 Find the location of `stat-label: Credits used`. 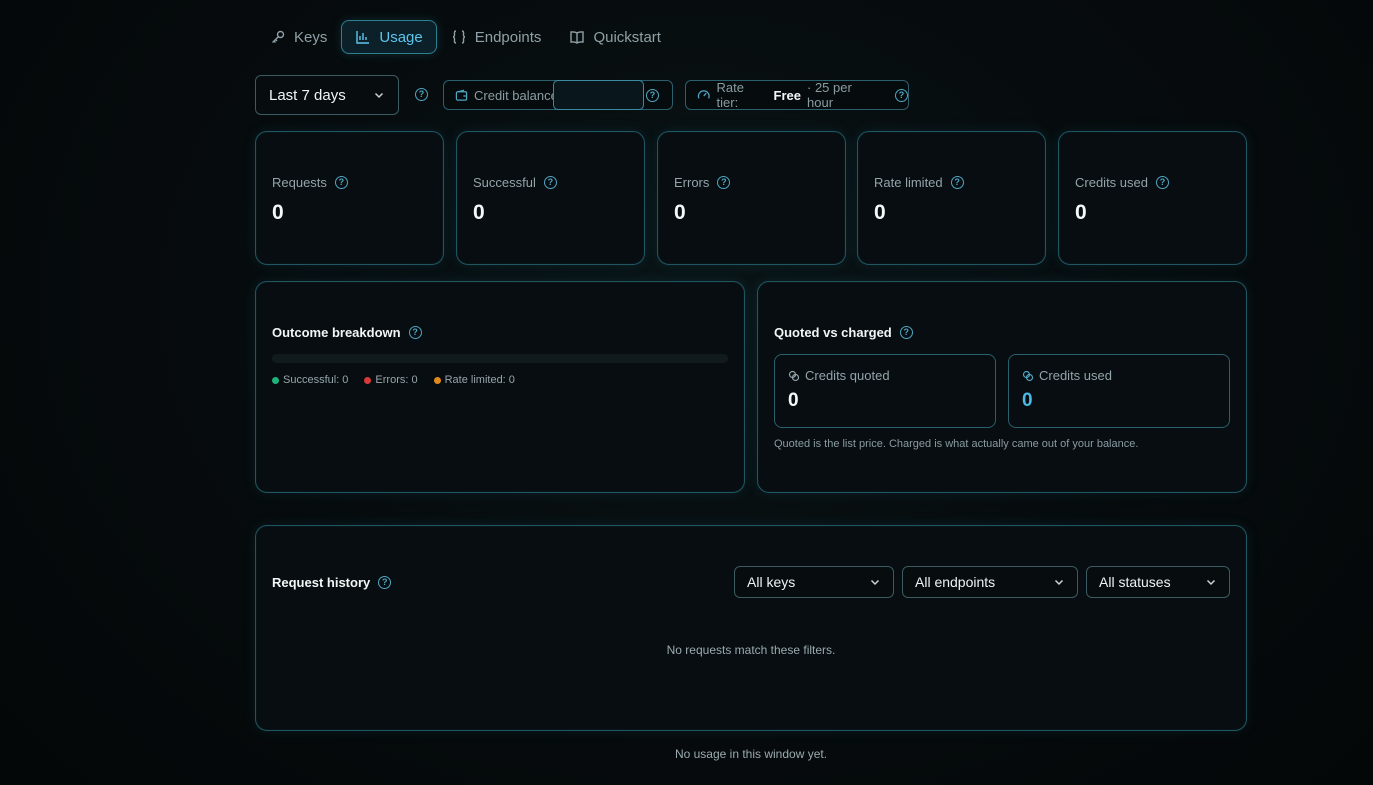

stat-label: Credits used is located at coordinates (1111, 182).